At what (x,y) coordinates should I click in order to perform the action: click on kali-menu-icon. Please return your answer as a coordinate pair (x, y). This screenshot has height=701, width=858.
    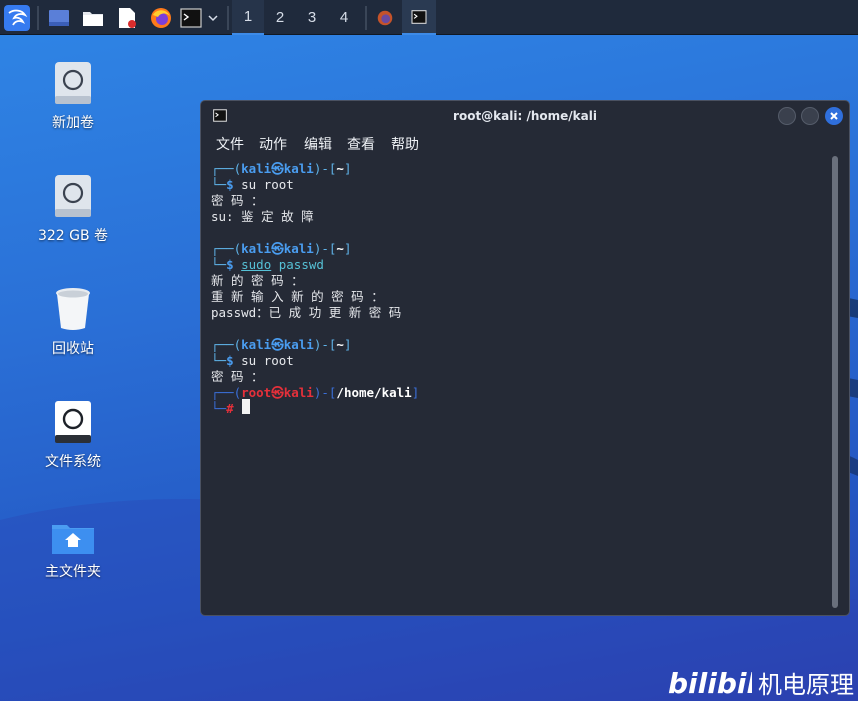
    Looking at the image, I should click on (17, 17).